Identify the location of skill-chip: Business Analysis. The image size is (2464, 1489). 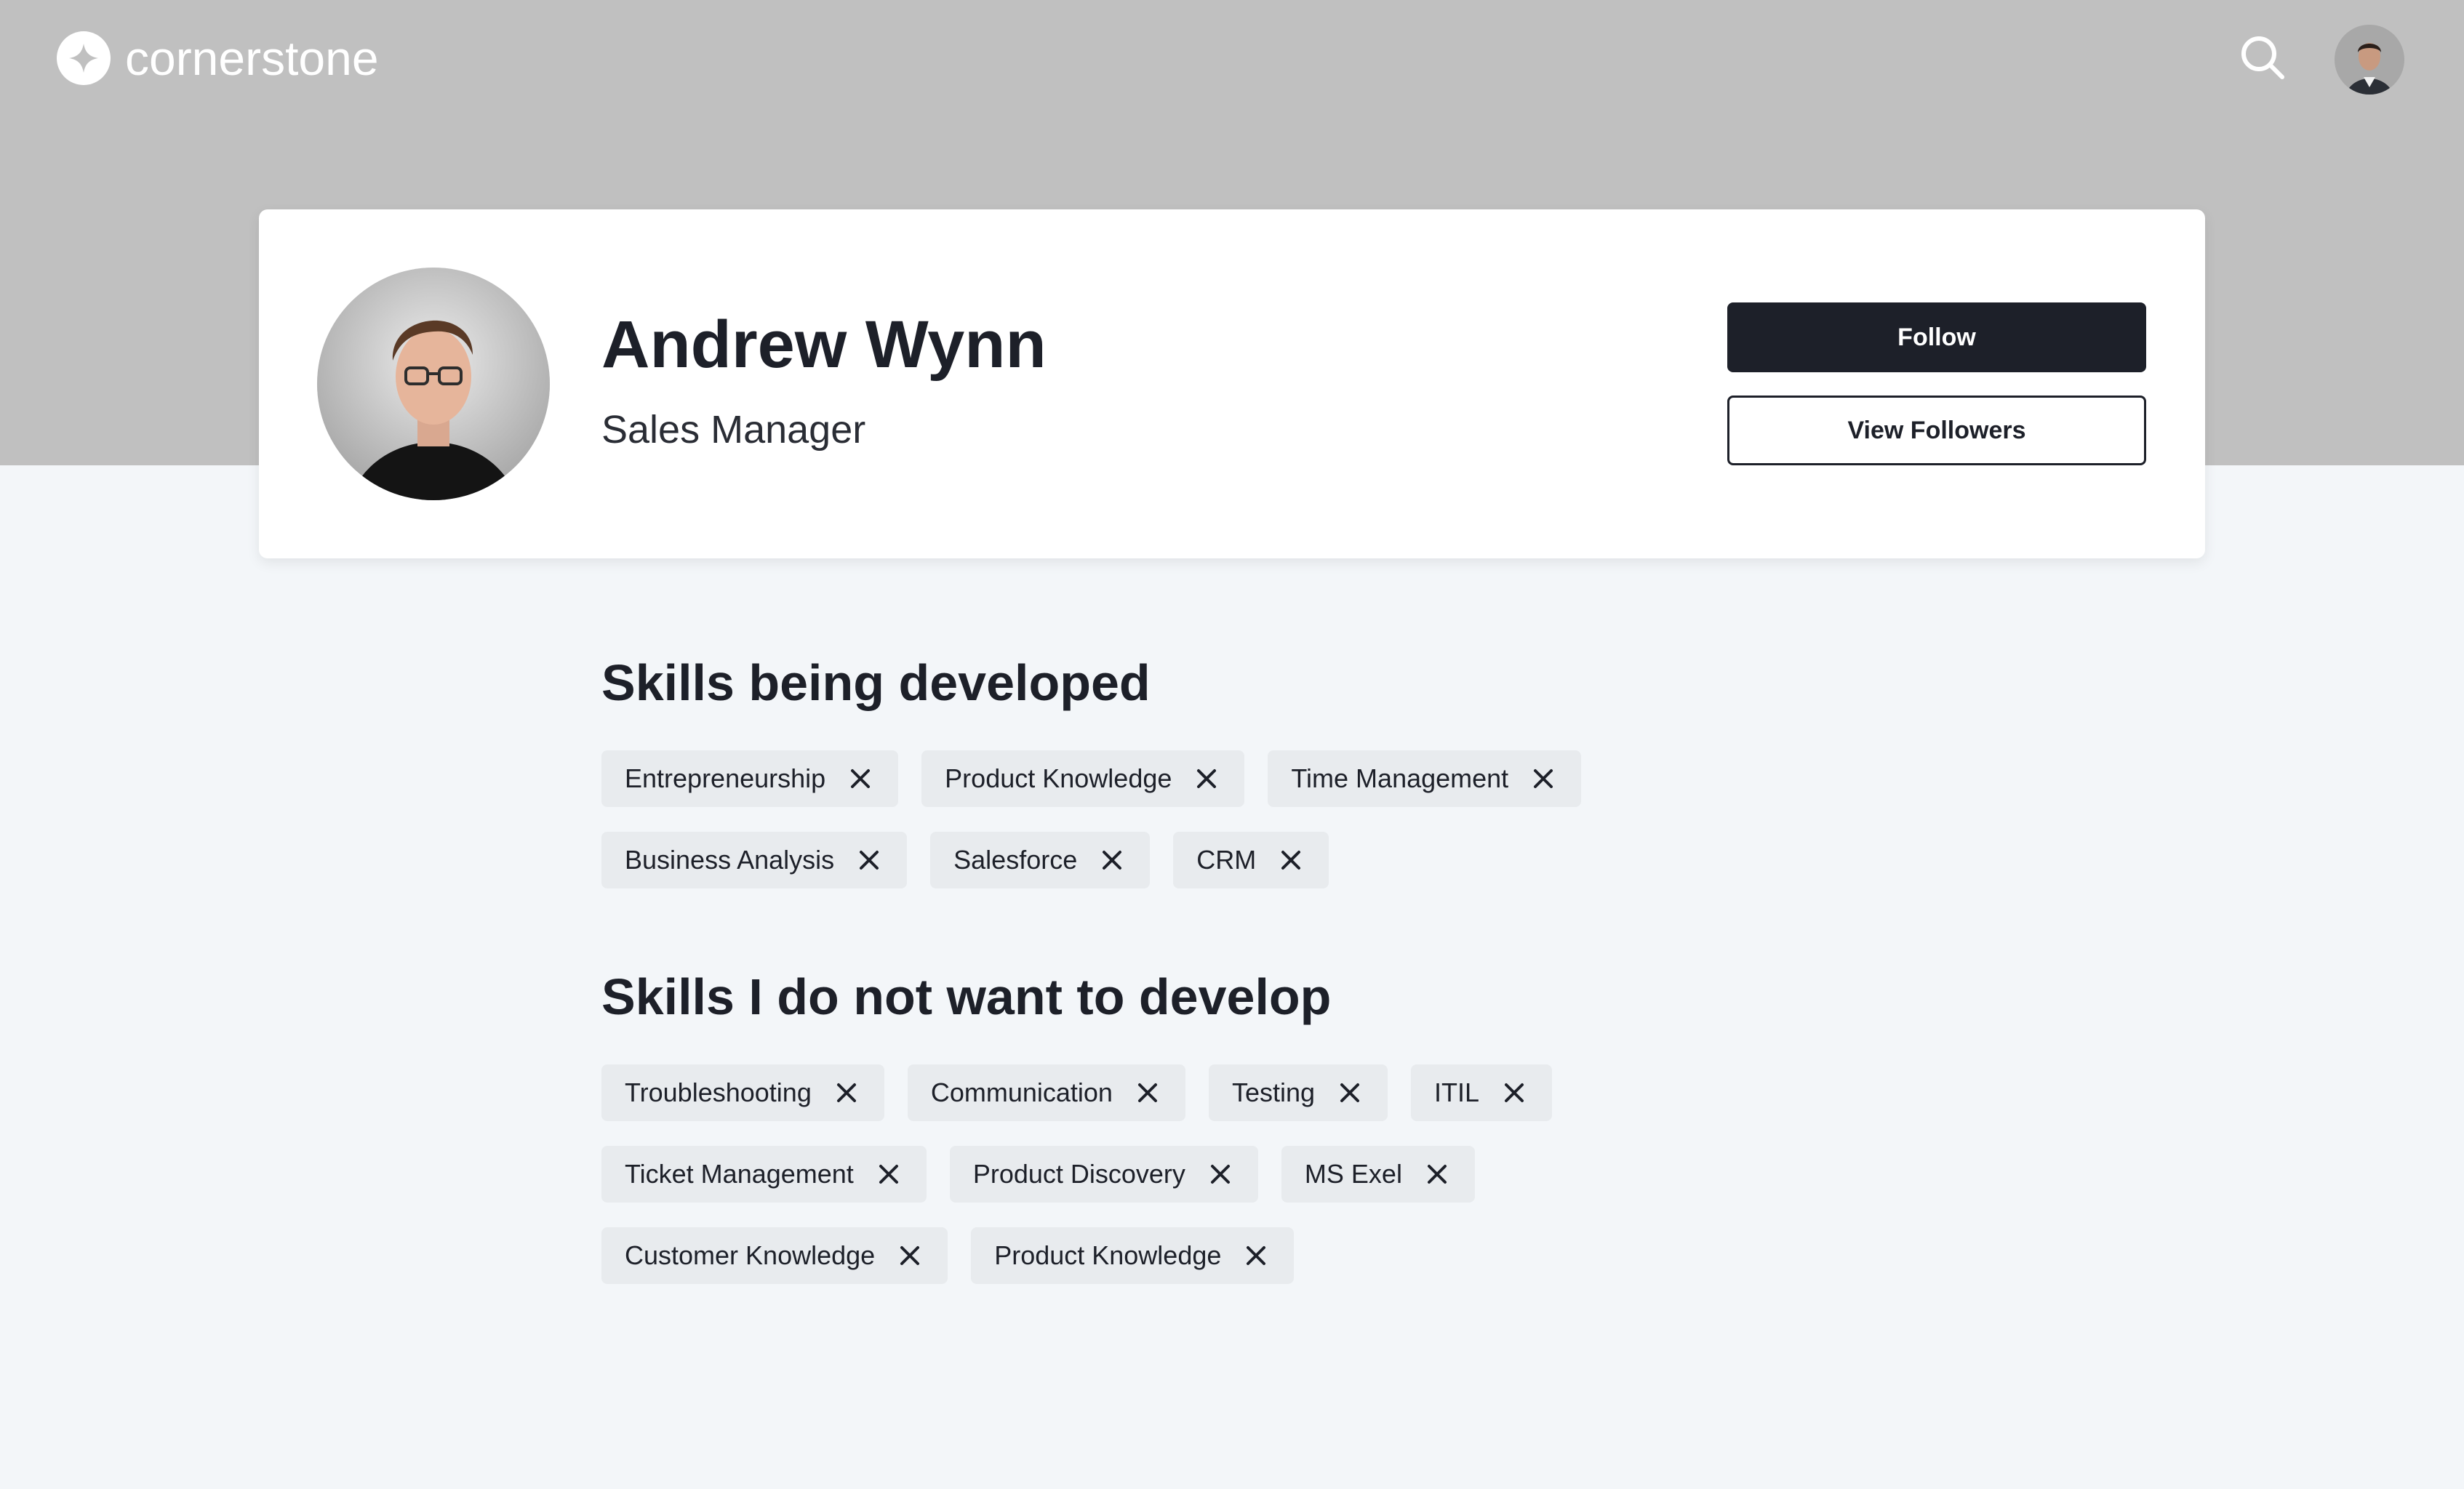
(754, 860).